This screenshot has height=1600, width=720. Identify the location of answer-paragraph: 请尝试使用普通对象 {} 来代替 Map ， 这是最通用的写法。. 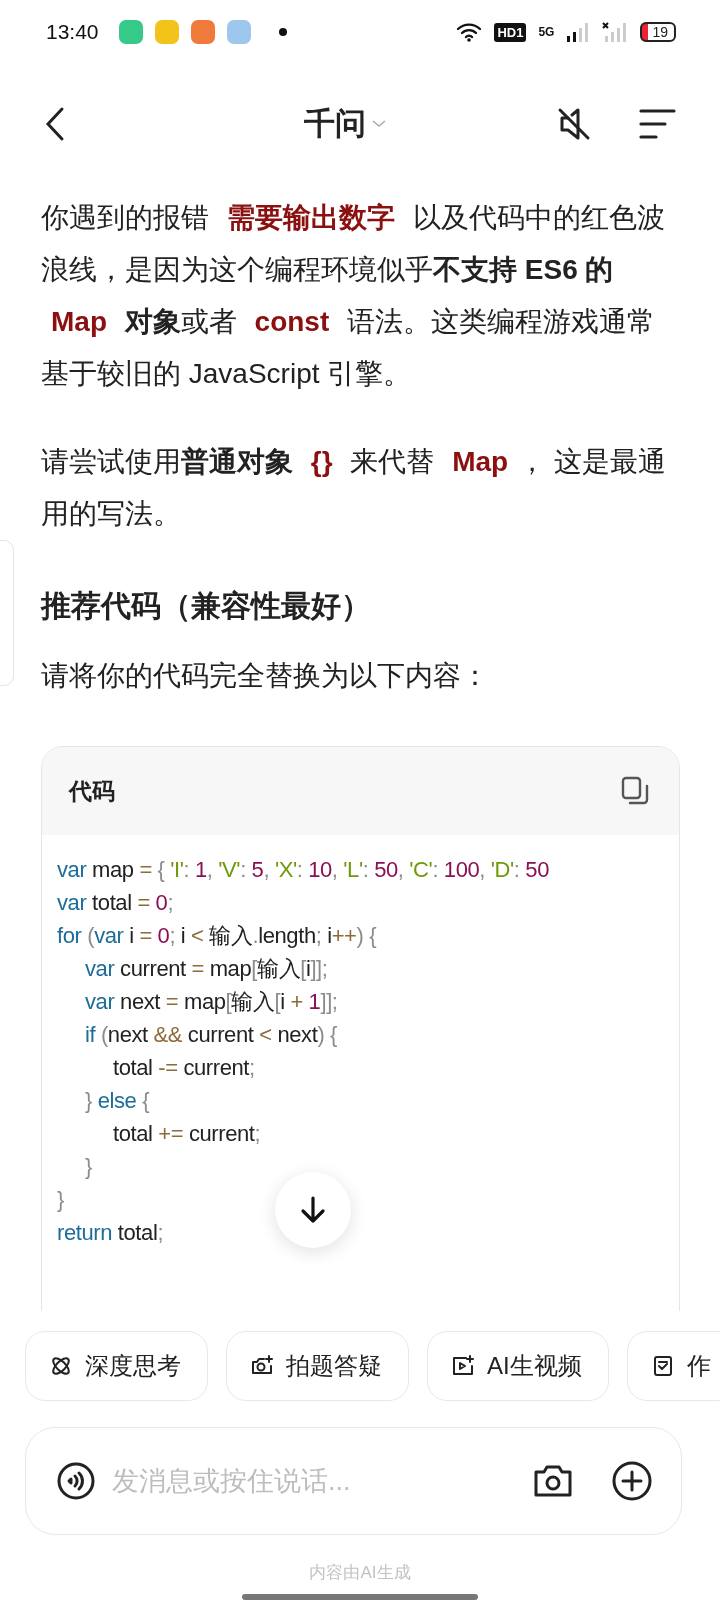
(354, 488).